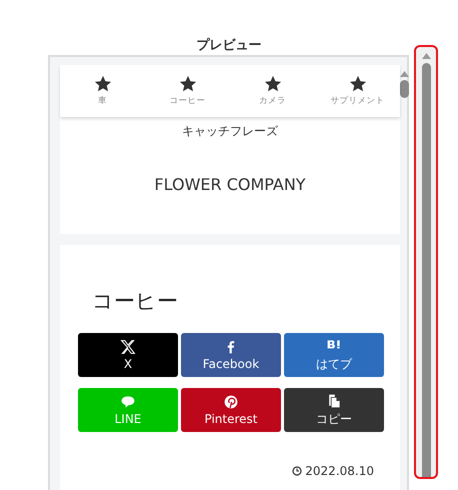  Describe the element at coordinates (231, 402) in the screenshot. I see `pinterest-p-icon` at that location.